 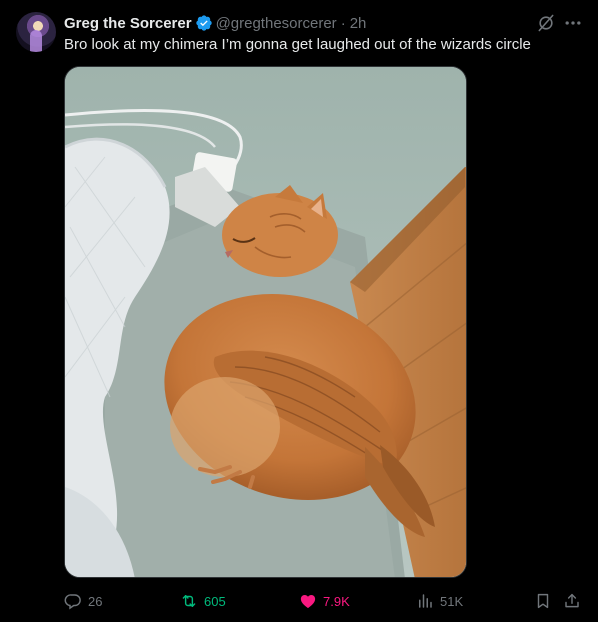 What do you see at coordinates (308, 602) in the screenshot?
I see `heart-icon` at bounding box center [308, 602].